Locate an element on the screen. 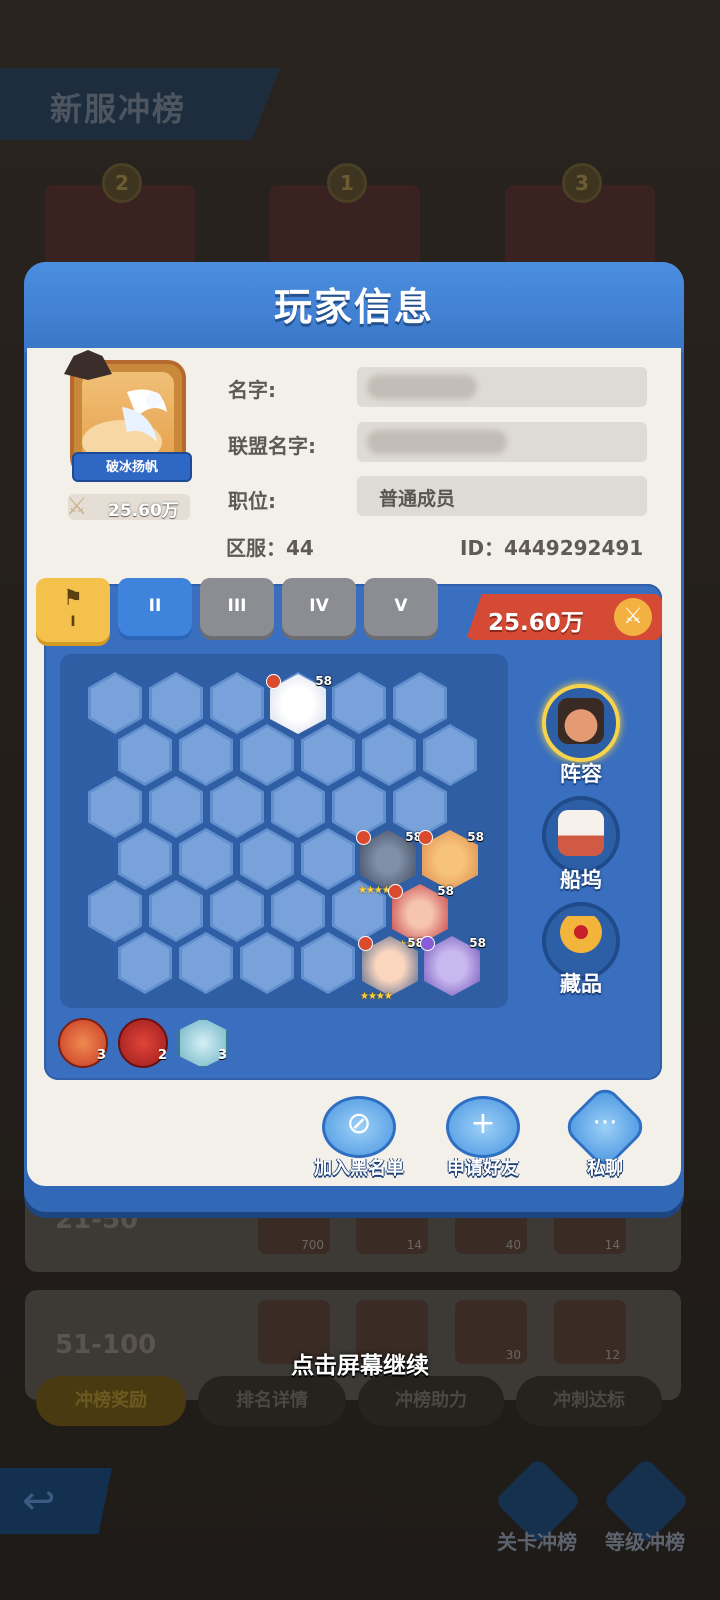 The image size is (720, 1600). tab-formation-2: II is located at coordinates (155, 607).